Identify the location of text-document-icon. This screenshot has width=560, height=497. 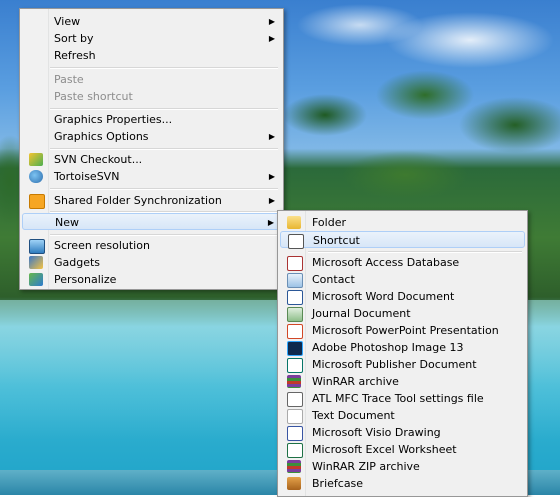
(295, 416).